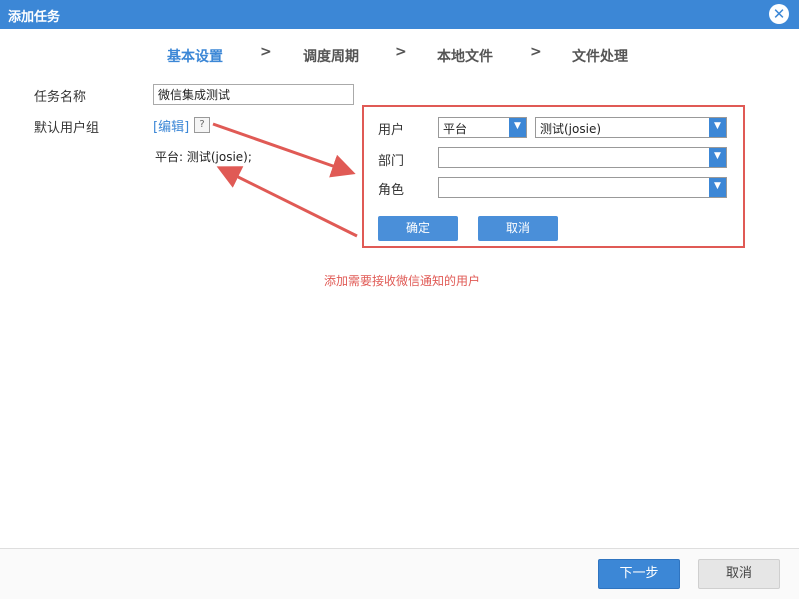 The width and height of the screenshot is (799, 599). I want to click on dialog-title: 添加任务, so click(34, 17).